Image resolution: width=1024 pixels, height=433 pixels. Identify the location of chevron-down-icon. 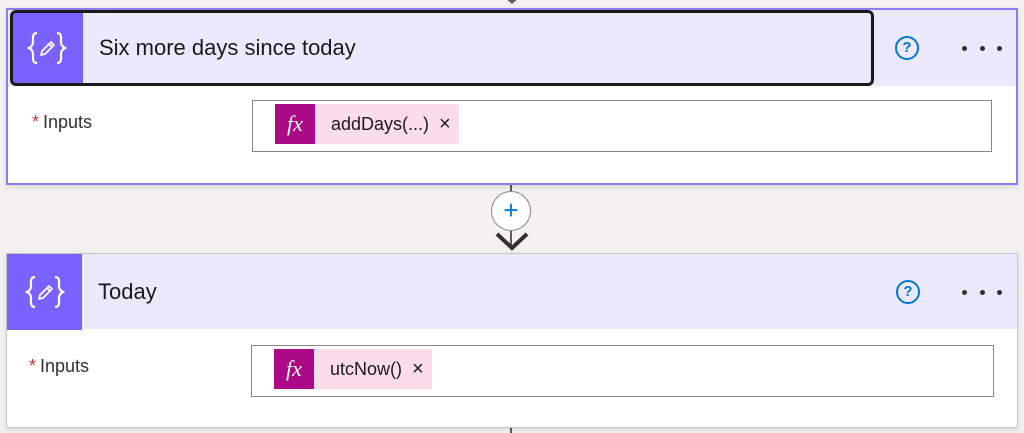
(512, 241).